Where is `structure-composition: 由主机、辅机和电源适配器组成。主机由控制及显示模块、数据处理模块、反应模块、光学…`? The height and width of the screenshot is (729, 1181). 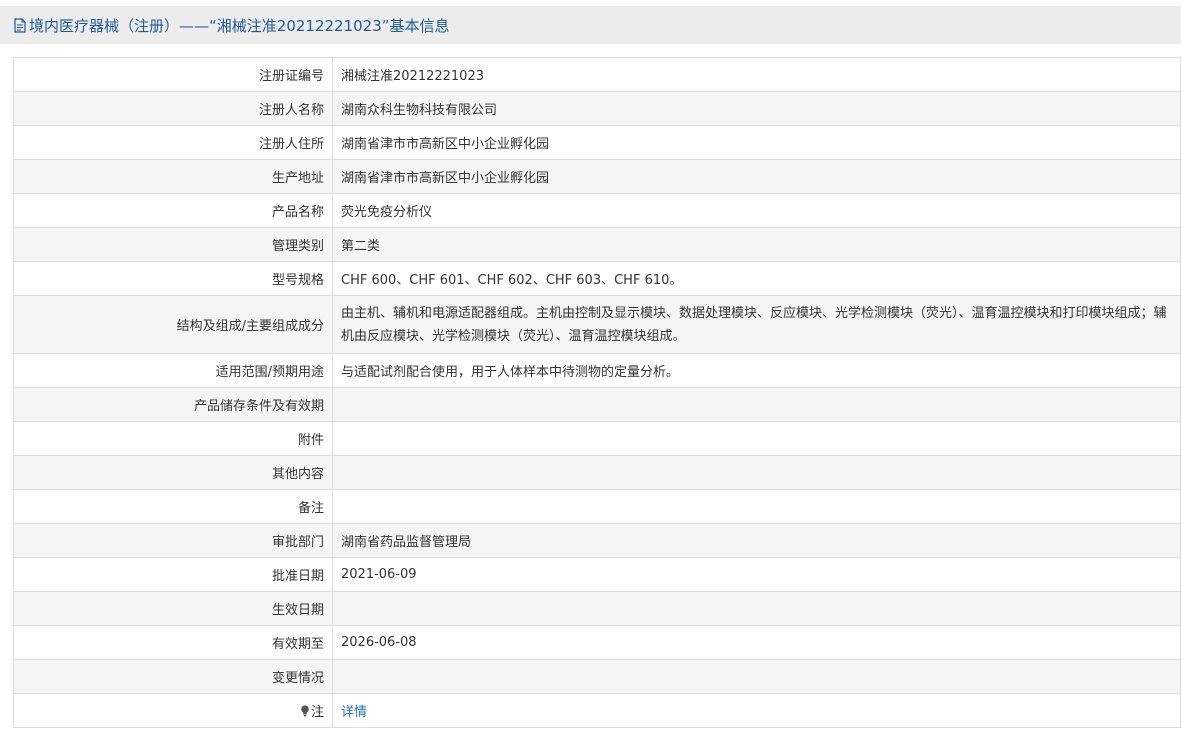
structure-composition: 由主机、辅机和电源适配器组成。主机由控制及显示模块、数据处理模块、反应模块、光学… is located at coordinates (754, 324).